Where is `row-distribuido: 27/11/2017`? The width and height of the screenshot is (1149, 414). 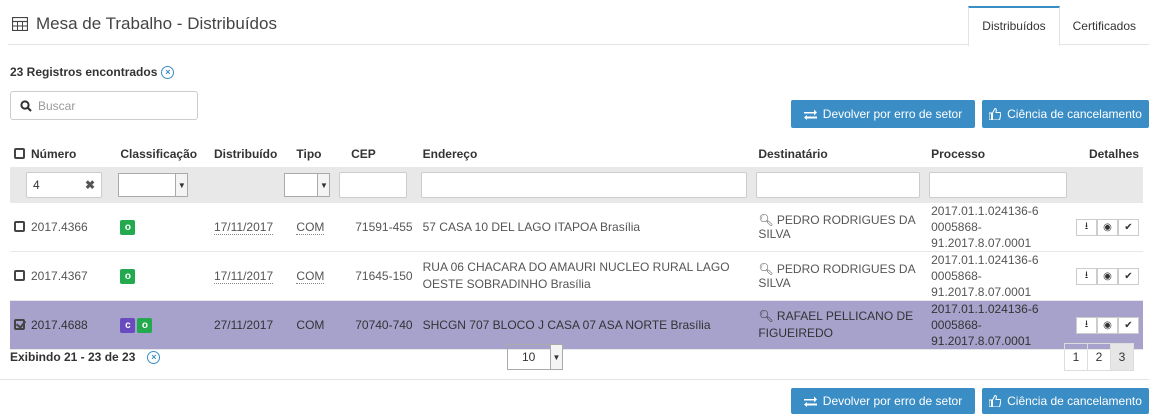
row-distribuido: 27/11/2017 is located at coordinates (243, 325).